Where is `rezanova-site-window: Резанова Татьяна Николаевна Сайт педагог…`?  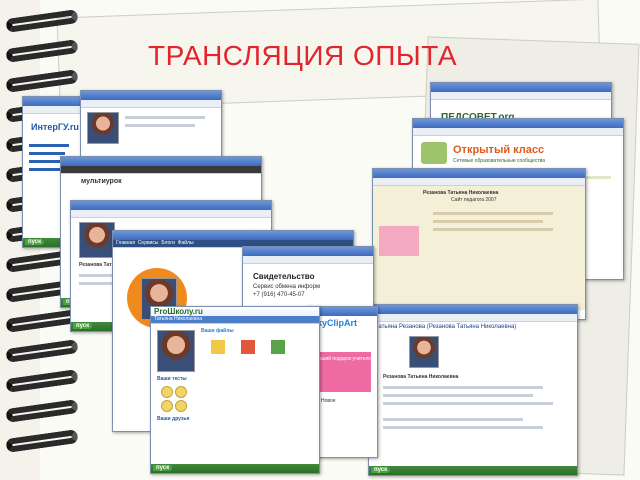 rezanova-site-window: Резанова Татьяна Николаевна Сайт педагог… is located at coordinates (479, 244).